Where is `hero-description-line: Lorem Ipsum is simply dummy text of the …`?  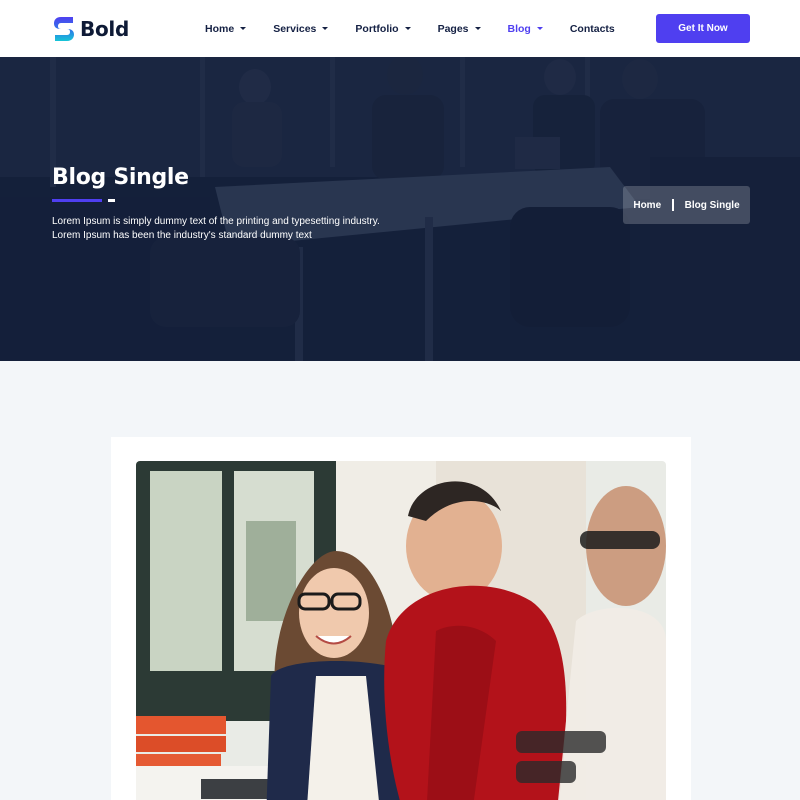
hero-description-line: Lorem Ipsum is simply dummy text of the … is located at coordinates (216, 221).